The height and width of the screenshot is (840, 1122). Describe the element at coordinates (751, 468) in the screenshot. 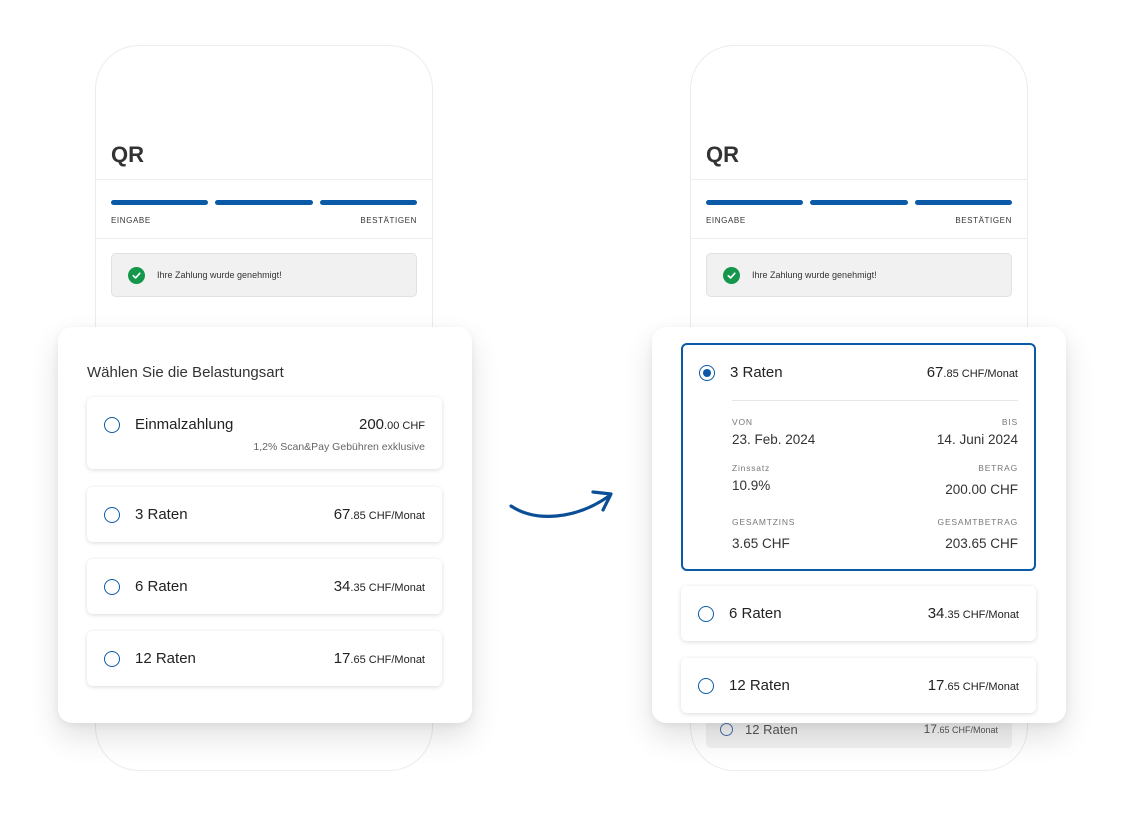

I see `detail-label-zinssatz: Zinssatz` at that location.